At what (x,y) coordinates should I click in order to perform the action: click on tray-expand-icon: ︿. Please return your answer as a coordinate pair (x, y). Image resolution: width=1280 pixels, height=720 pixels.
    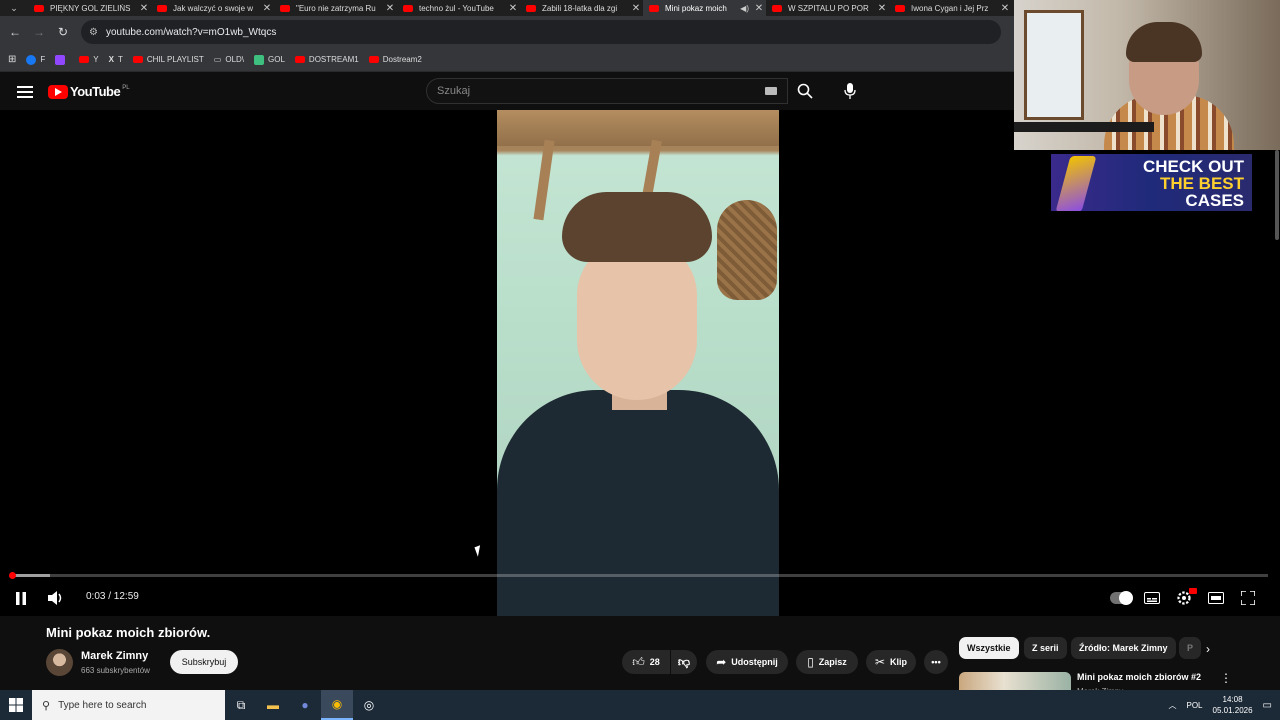
    Looking at the image, I should click on (1172, 705).